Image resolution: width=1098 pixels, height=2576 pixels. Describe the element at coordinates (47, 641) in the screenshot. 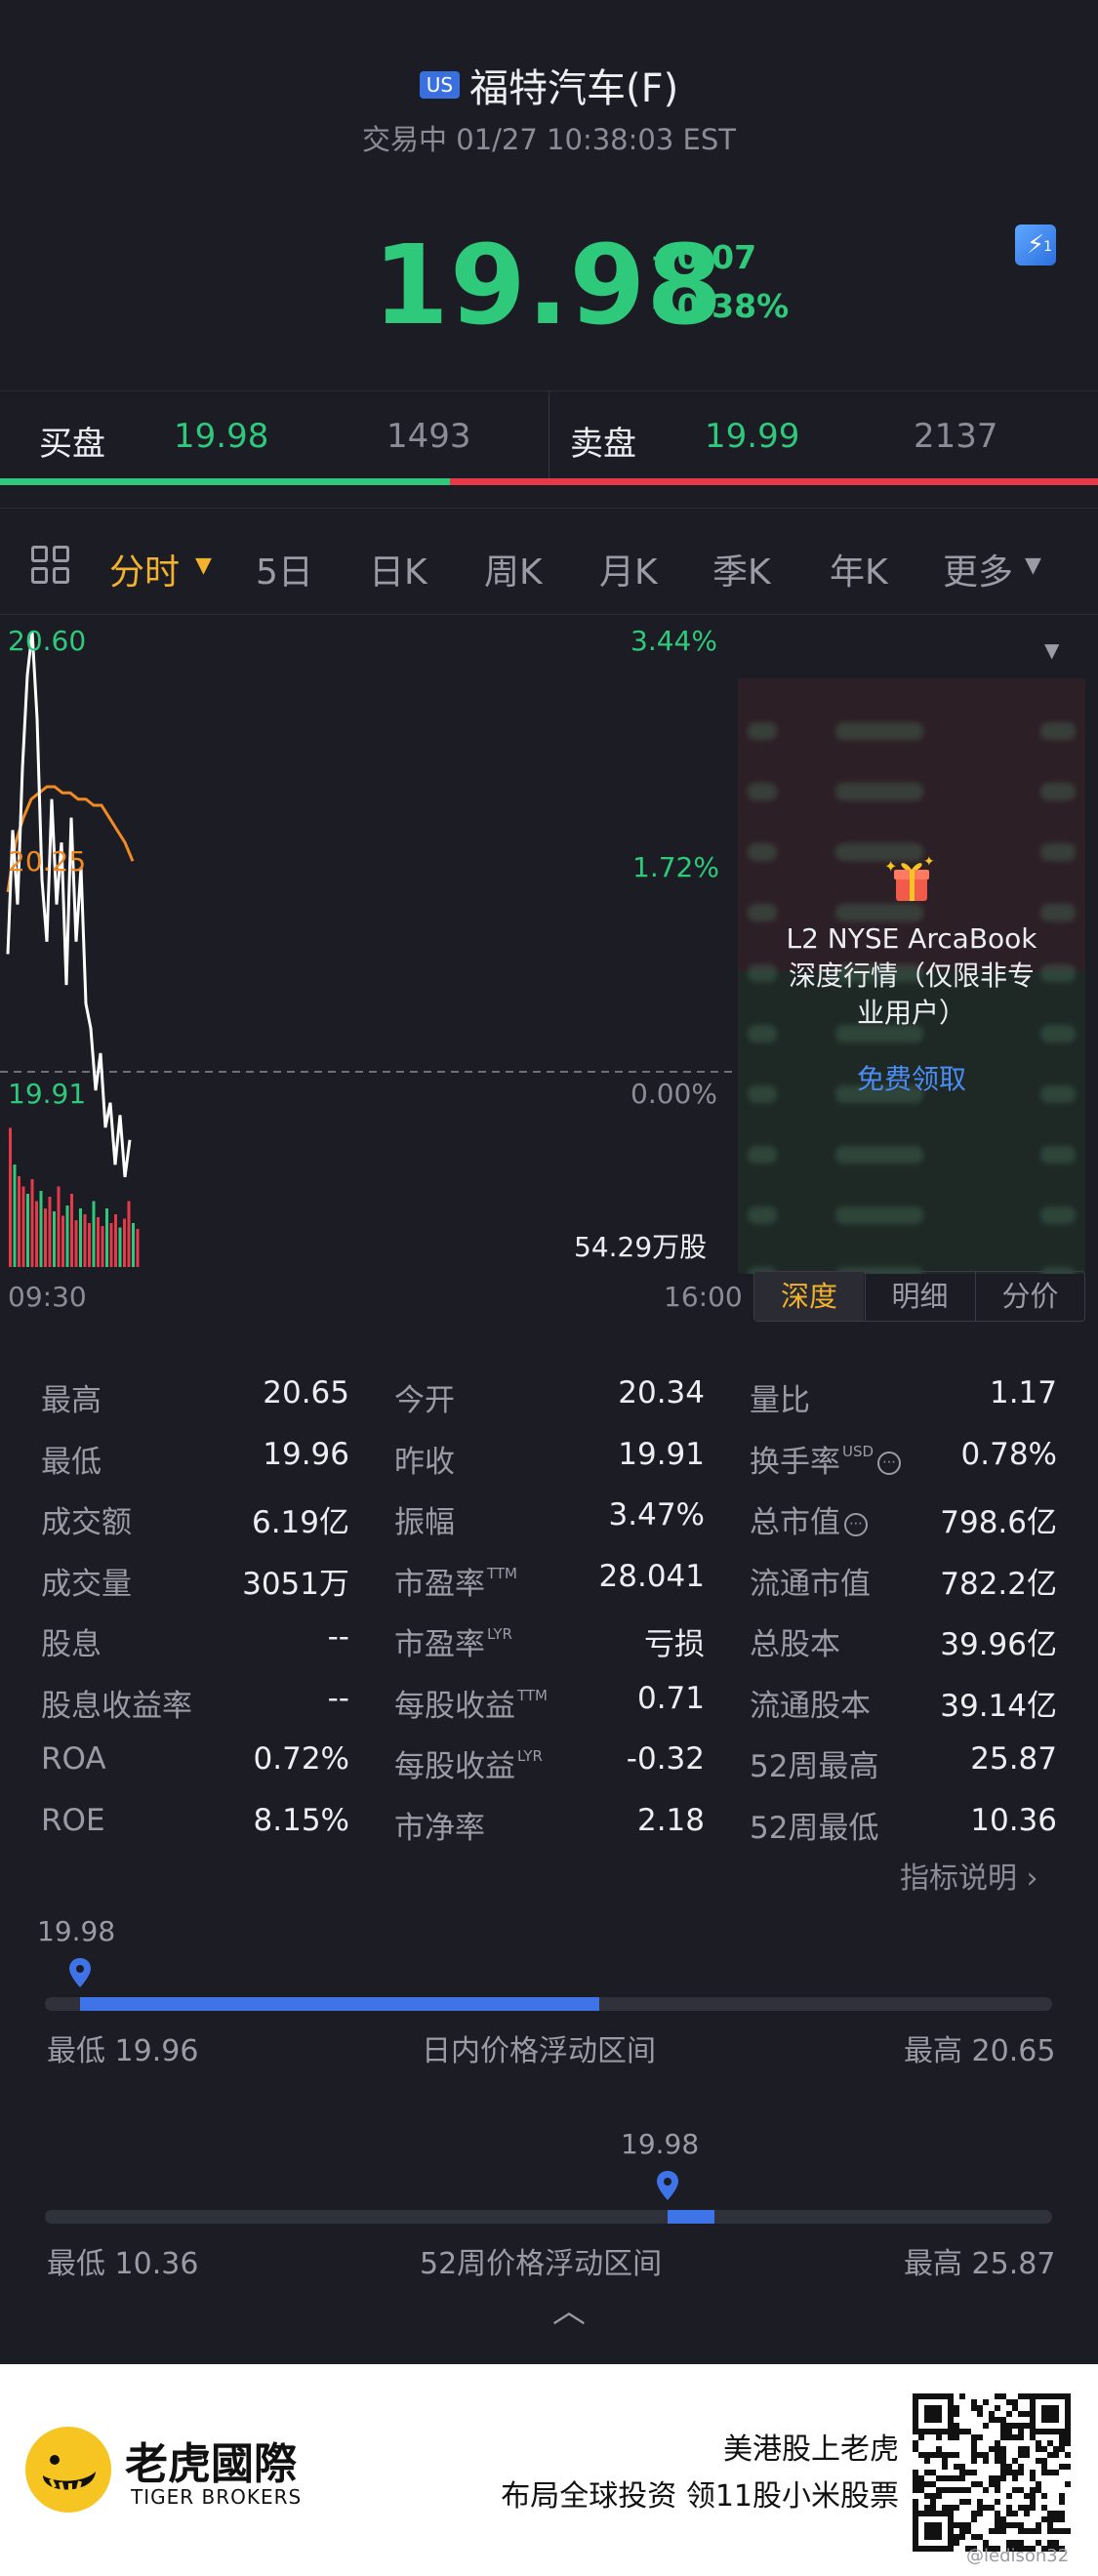

I see `axis-price-top: 20.60` at that location.